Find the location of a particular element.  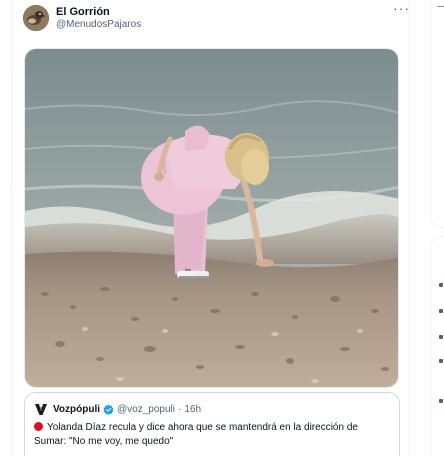

avatar is located at coordinates (36, 18).